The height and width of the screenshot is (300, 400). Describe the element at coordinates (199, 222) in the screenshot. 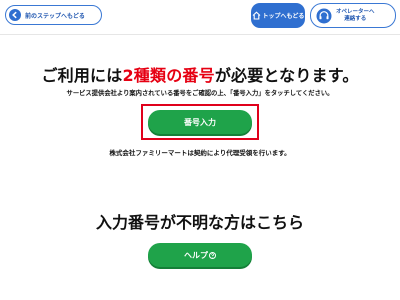

I see `help-heading: 入力番号が不明な方はこちら` at that location.